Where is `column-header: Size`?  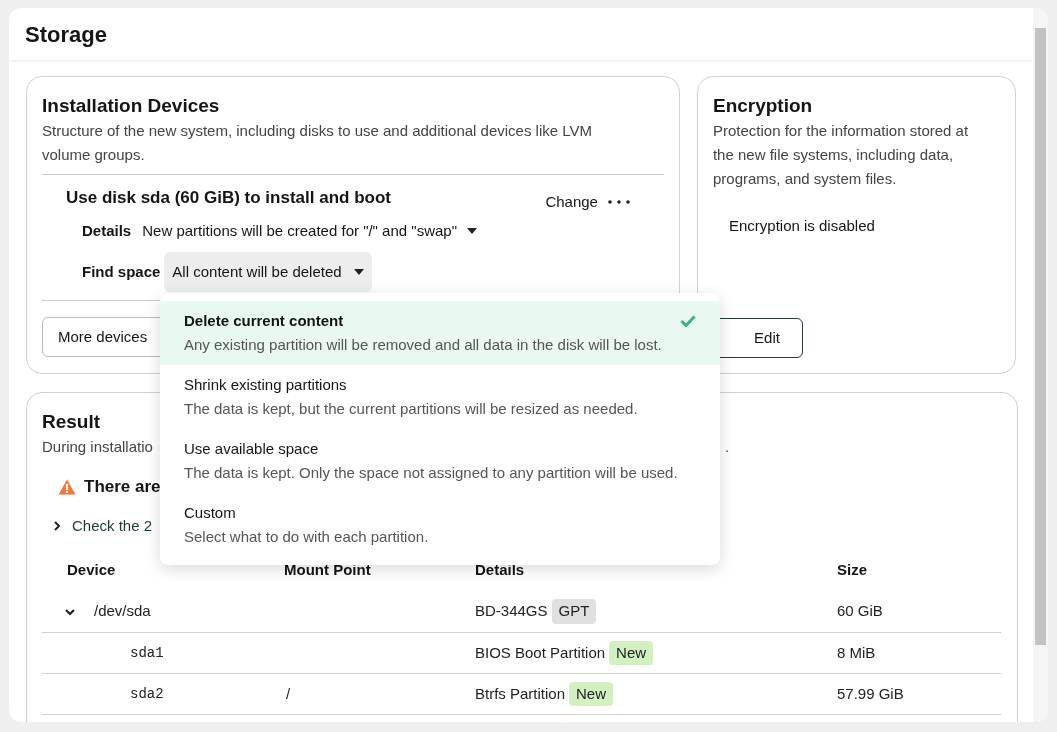
column-header: Size is located at coordinates (852, 569).